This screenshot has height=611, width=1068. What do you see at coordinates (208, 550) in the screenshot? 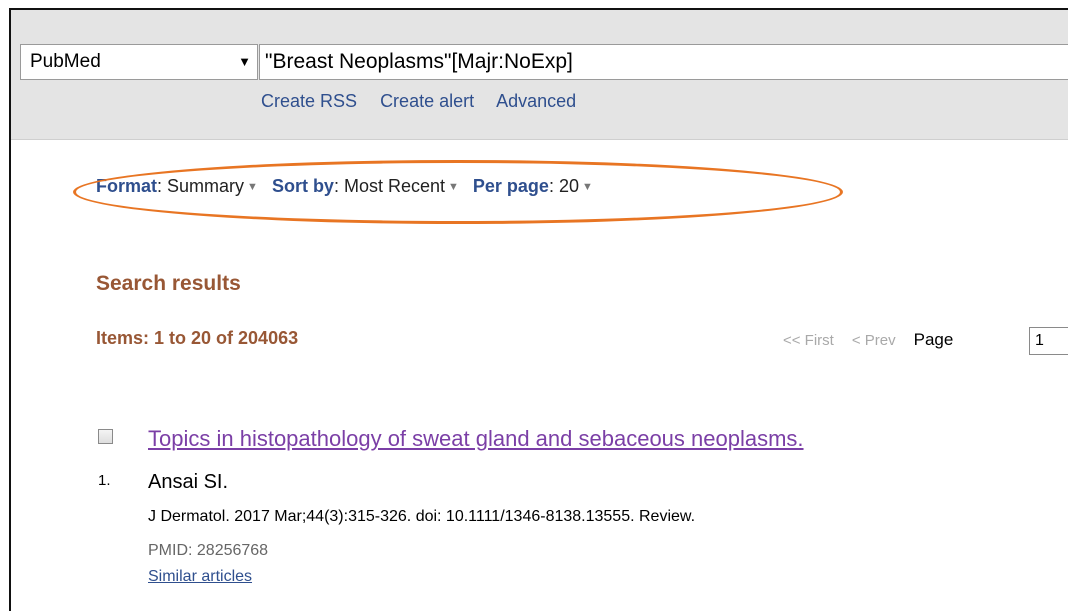
I see `article-pmid: PMID: 28256768` at bounding box center [208, 550].